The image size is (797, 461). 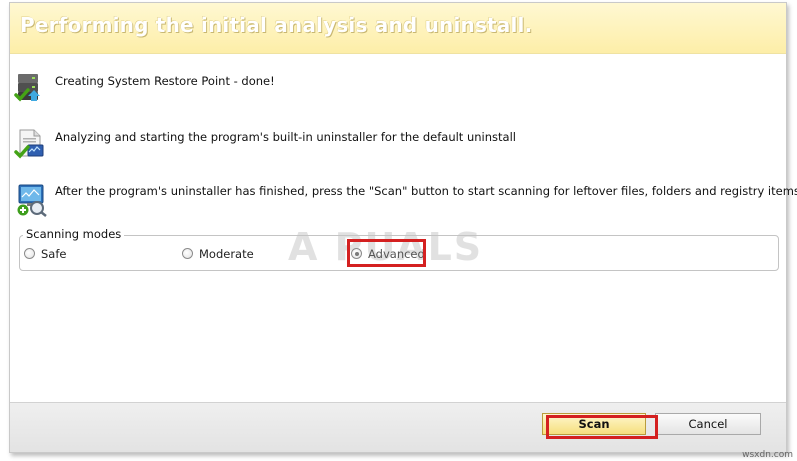 I want to click on radio-safe: Safe, so click(x=54, y=255).